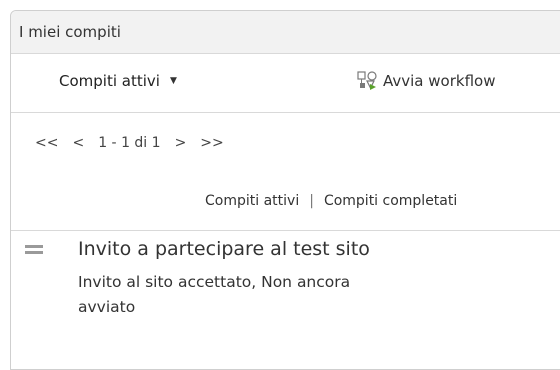 Image resolution: width=560 pixels, height=370 pixels. Describe the element at coordinates (109, 81) in the screenshot. I see `task-filter-label: Compiti attivi` at that location.